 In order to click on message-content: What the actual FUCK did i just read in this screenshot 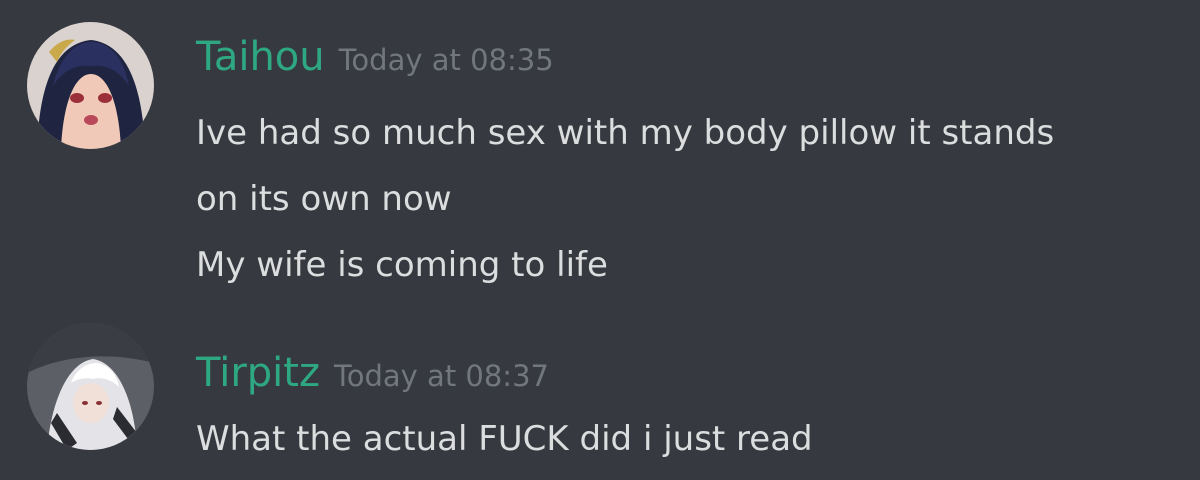, I will do `click(504, 439)`.